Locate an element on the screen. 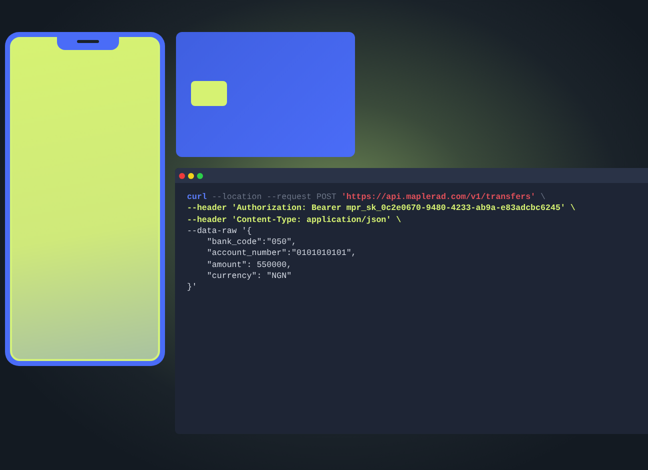  code-line: curl --location --request POST 'https://api.maplerad.com/v1/transfers' \ is located at coordinates (366, 198).